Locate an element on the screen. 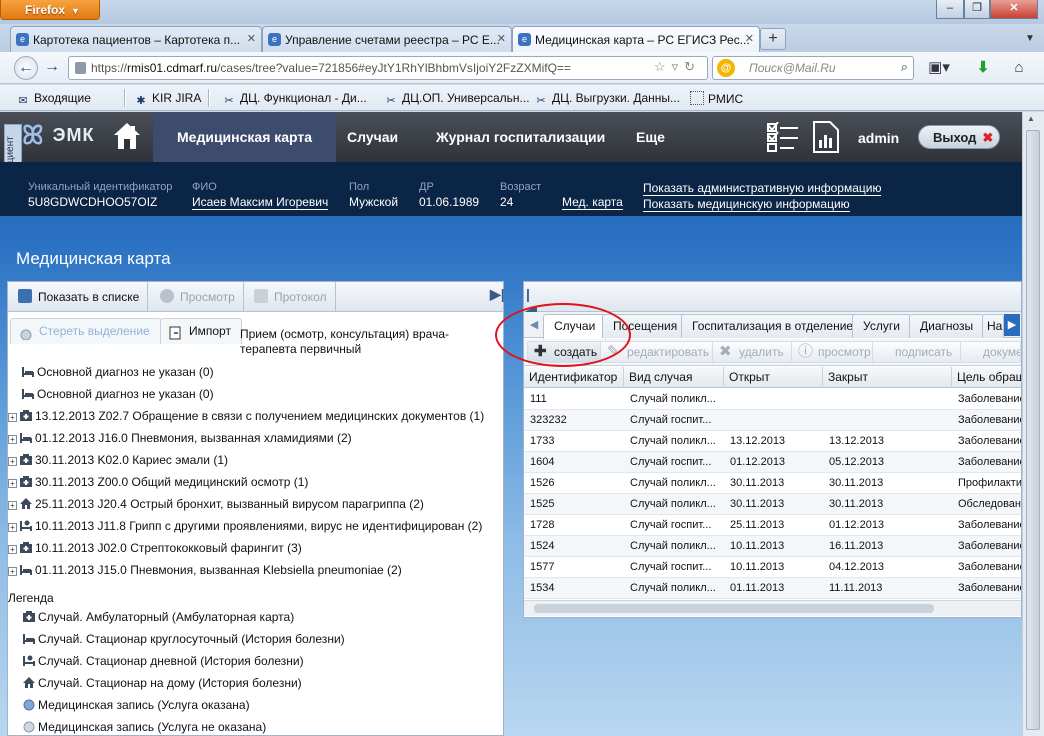 The image size is (1044, 736). clear-selection-button: Стереть выделение is located at coordinates (85, 331).